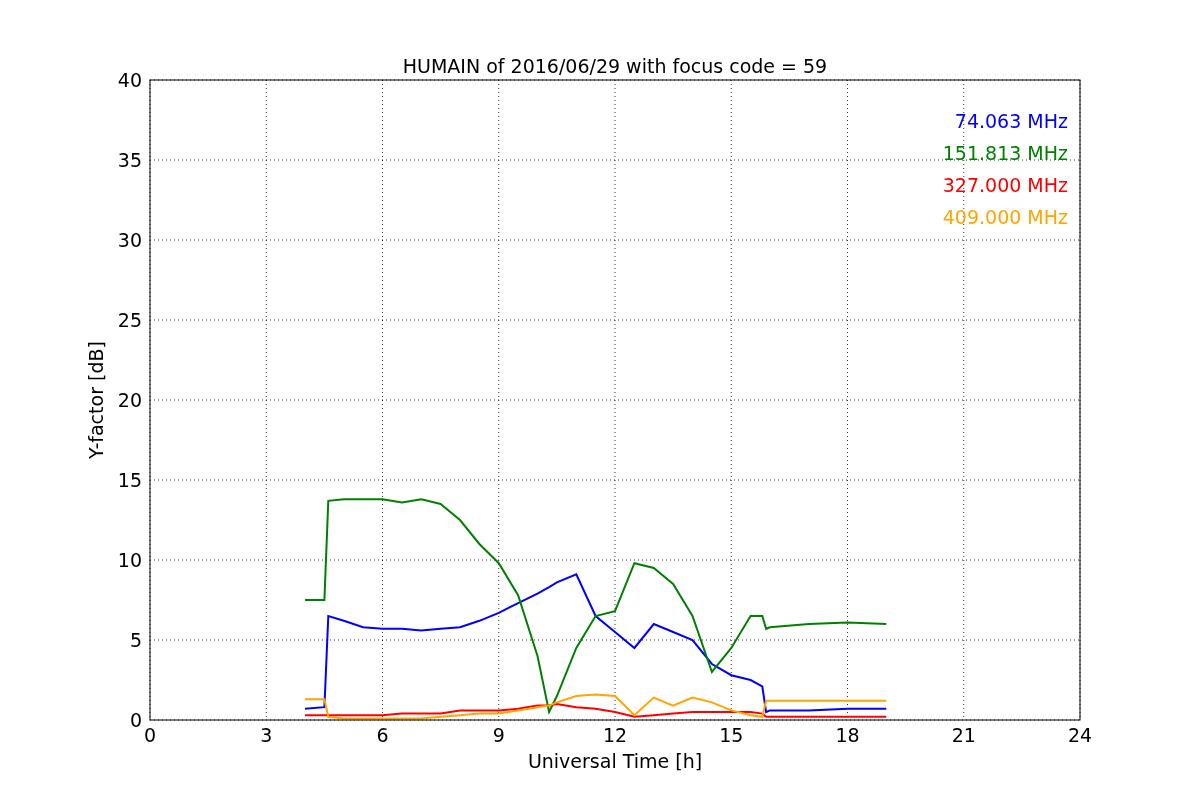  Describe the element at coordinates (615, 735) in the screenshot. I see `x-tick-label: 12` at that location.